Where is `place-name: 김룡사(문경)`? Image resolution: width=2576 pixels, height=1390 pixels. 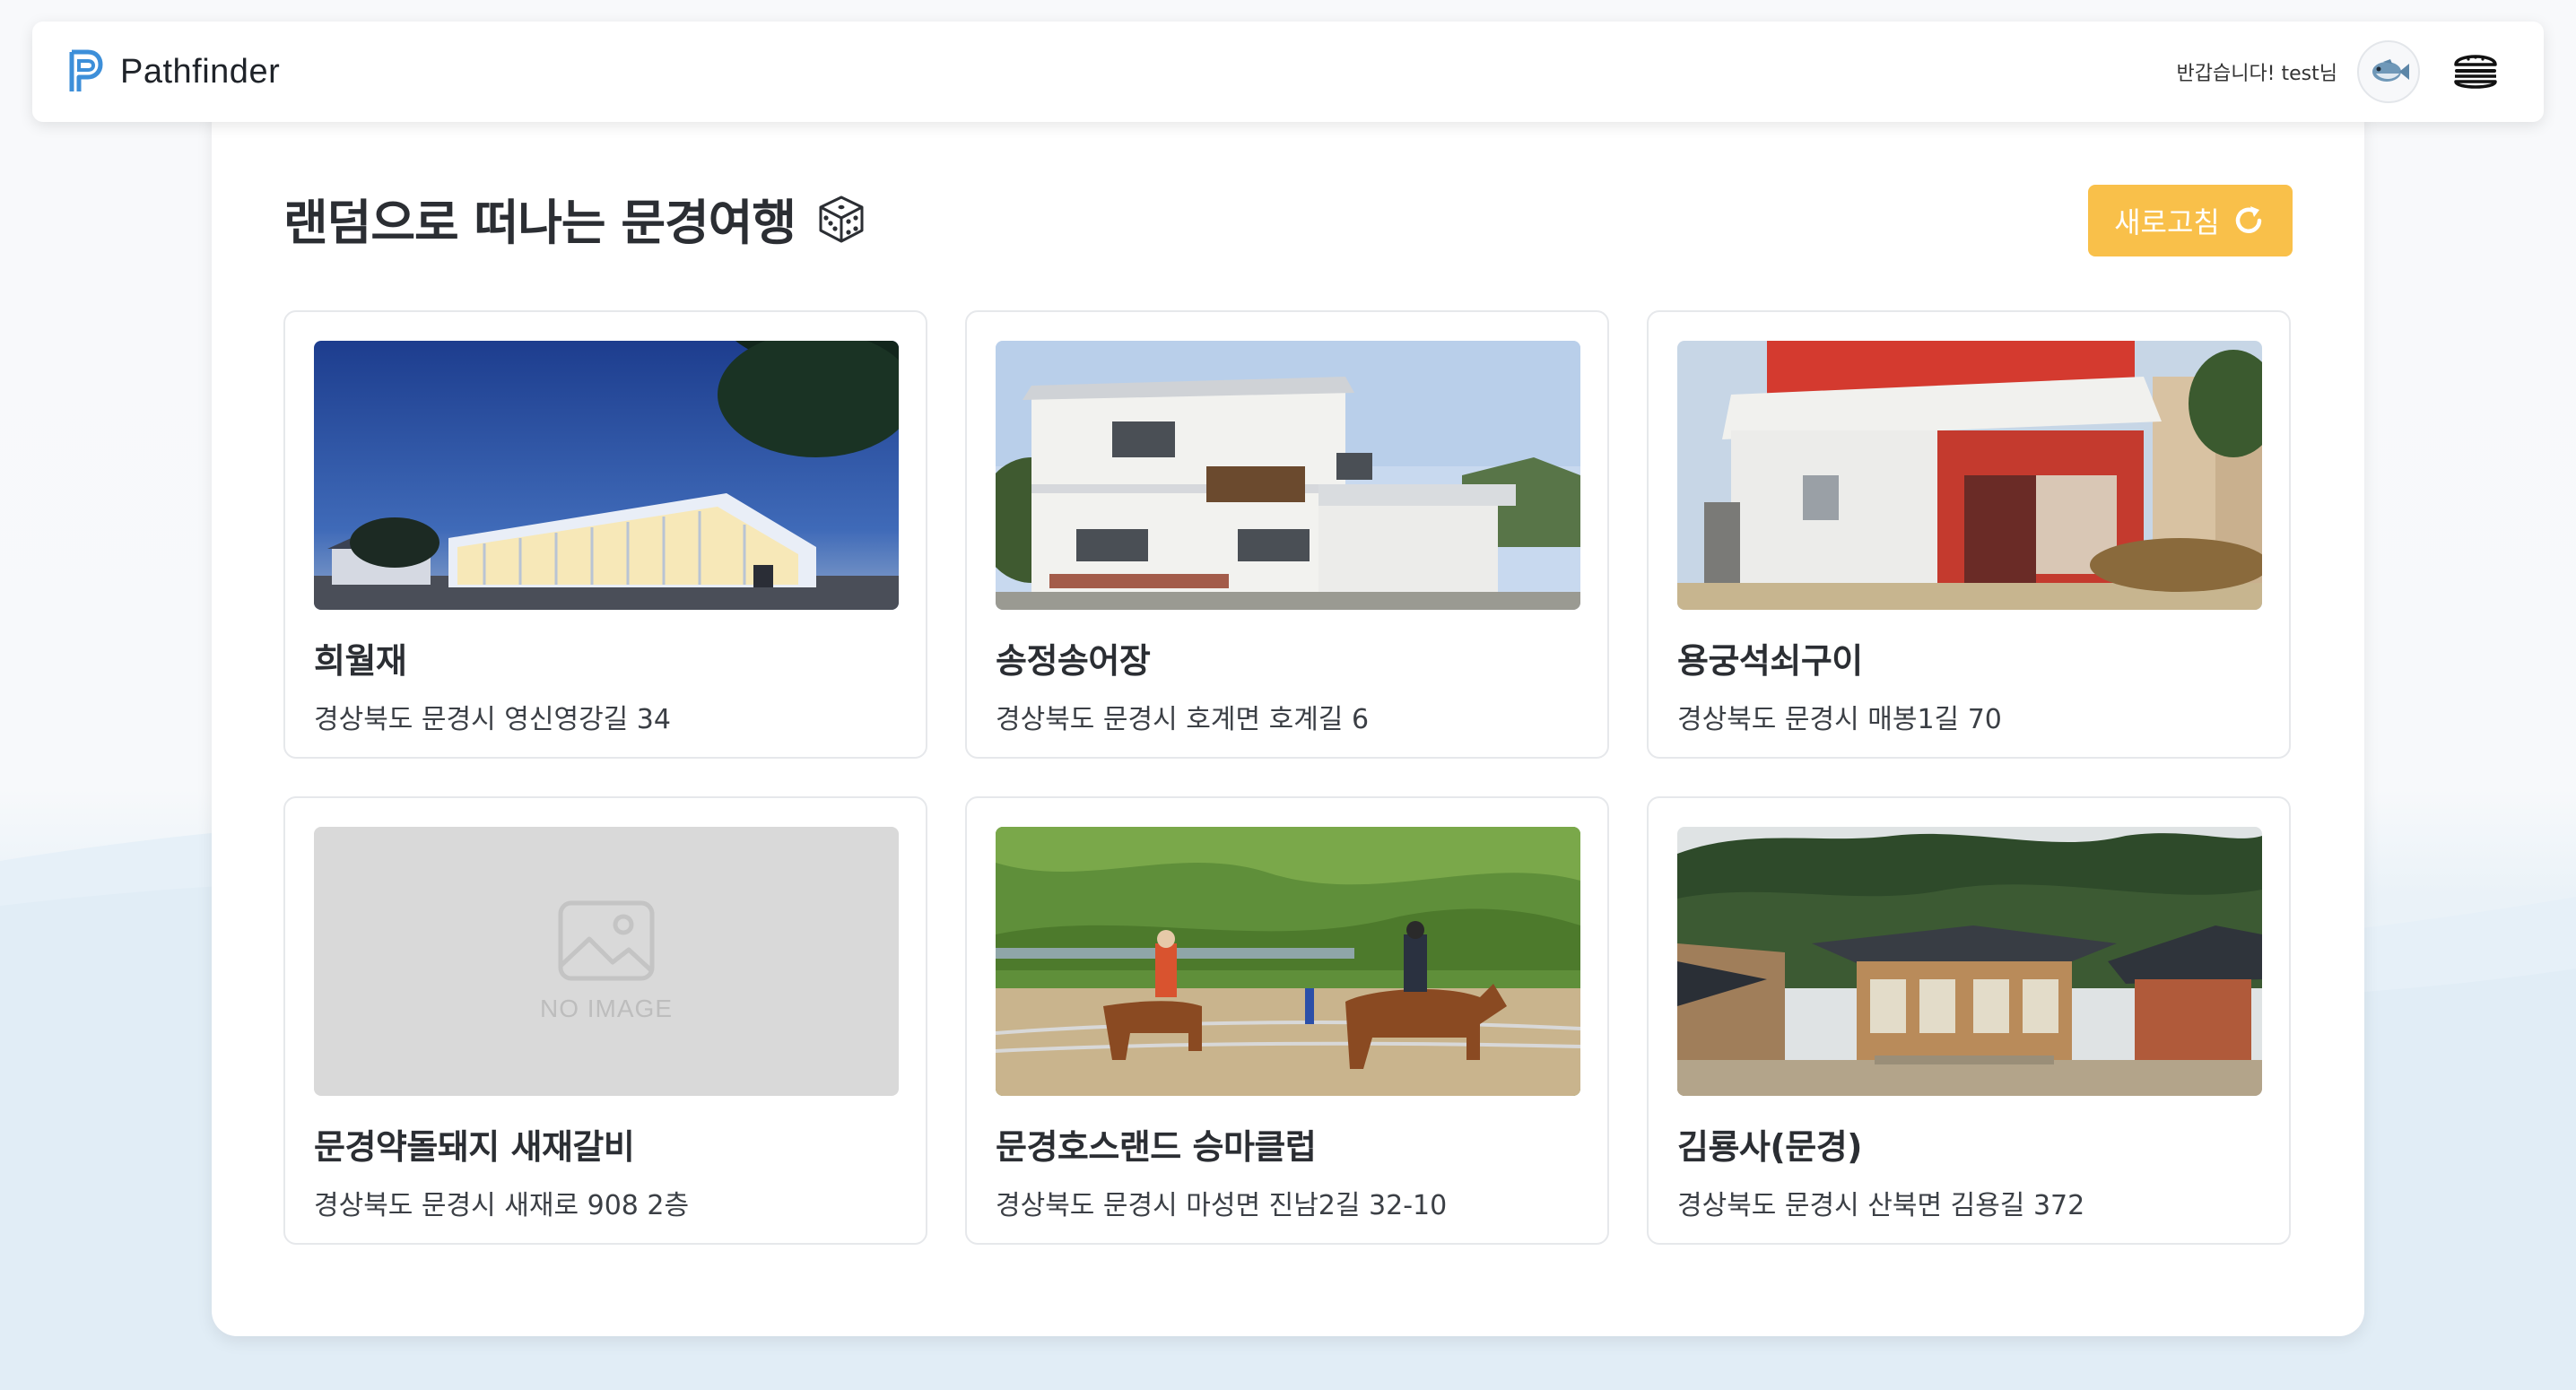
place-name: 김룡사(문경) is located at coordinates (1770, 1147).